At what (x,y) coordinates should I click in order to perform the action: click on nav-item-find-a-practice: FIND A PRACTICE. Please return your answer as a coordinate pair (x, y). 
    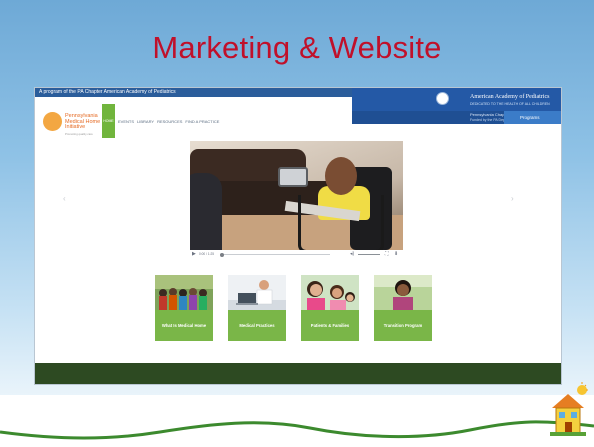
    Looking at the image, I should click on (202, 121).